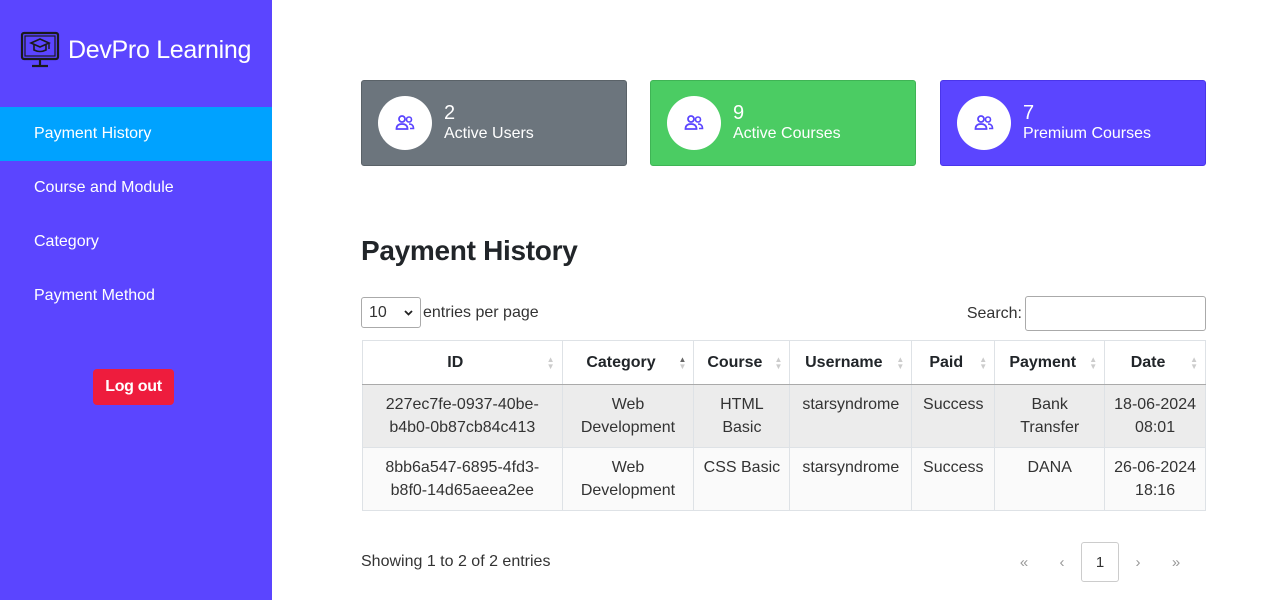 The image size is (1280, 600). Describe the element at coordinates (408, 312) in the screenshot. I see `chevron-down-icon` at that location.